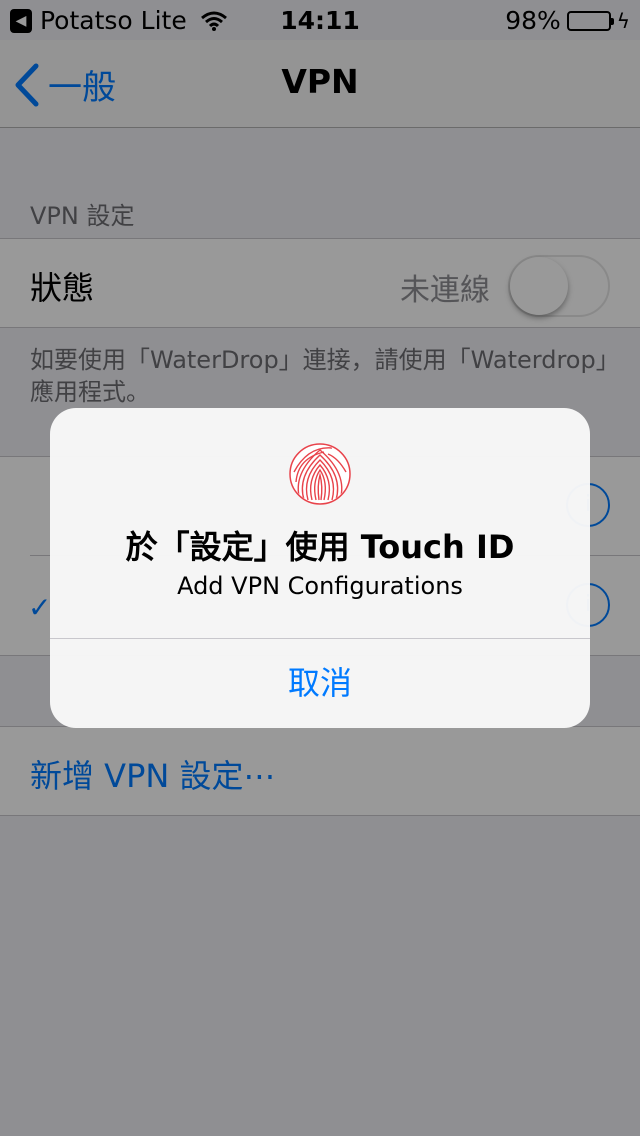 The image size is (640, 1136). Describe the element at coordinates (320, 586) in the screenshot. I see `alert-message: Add VPN Configurations` at that location.